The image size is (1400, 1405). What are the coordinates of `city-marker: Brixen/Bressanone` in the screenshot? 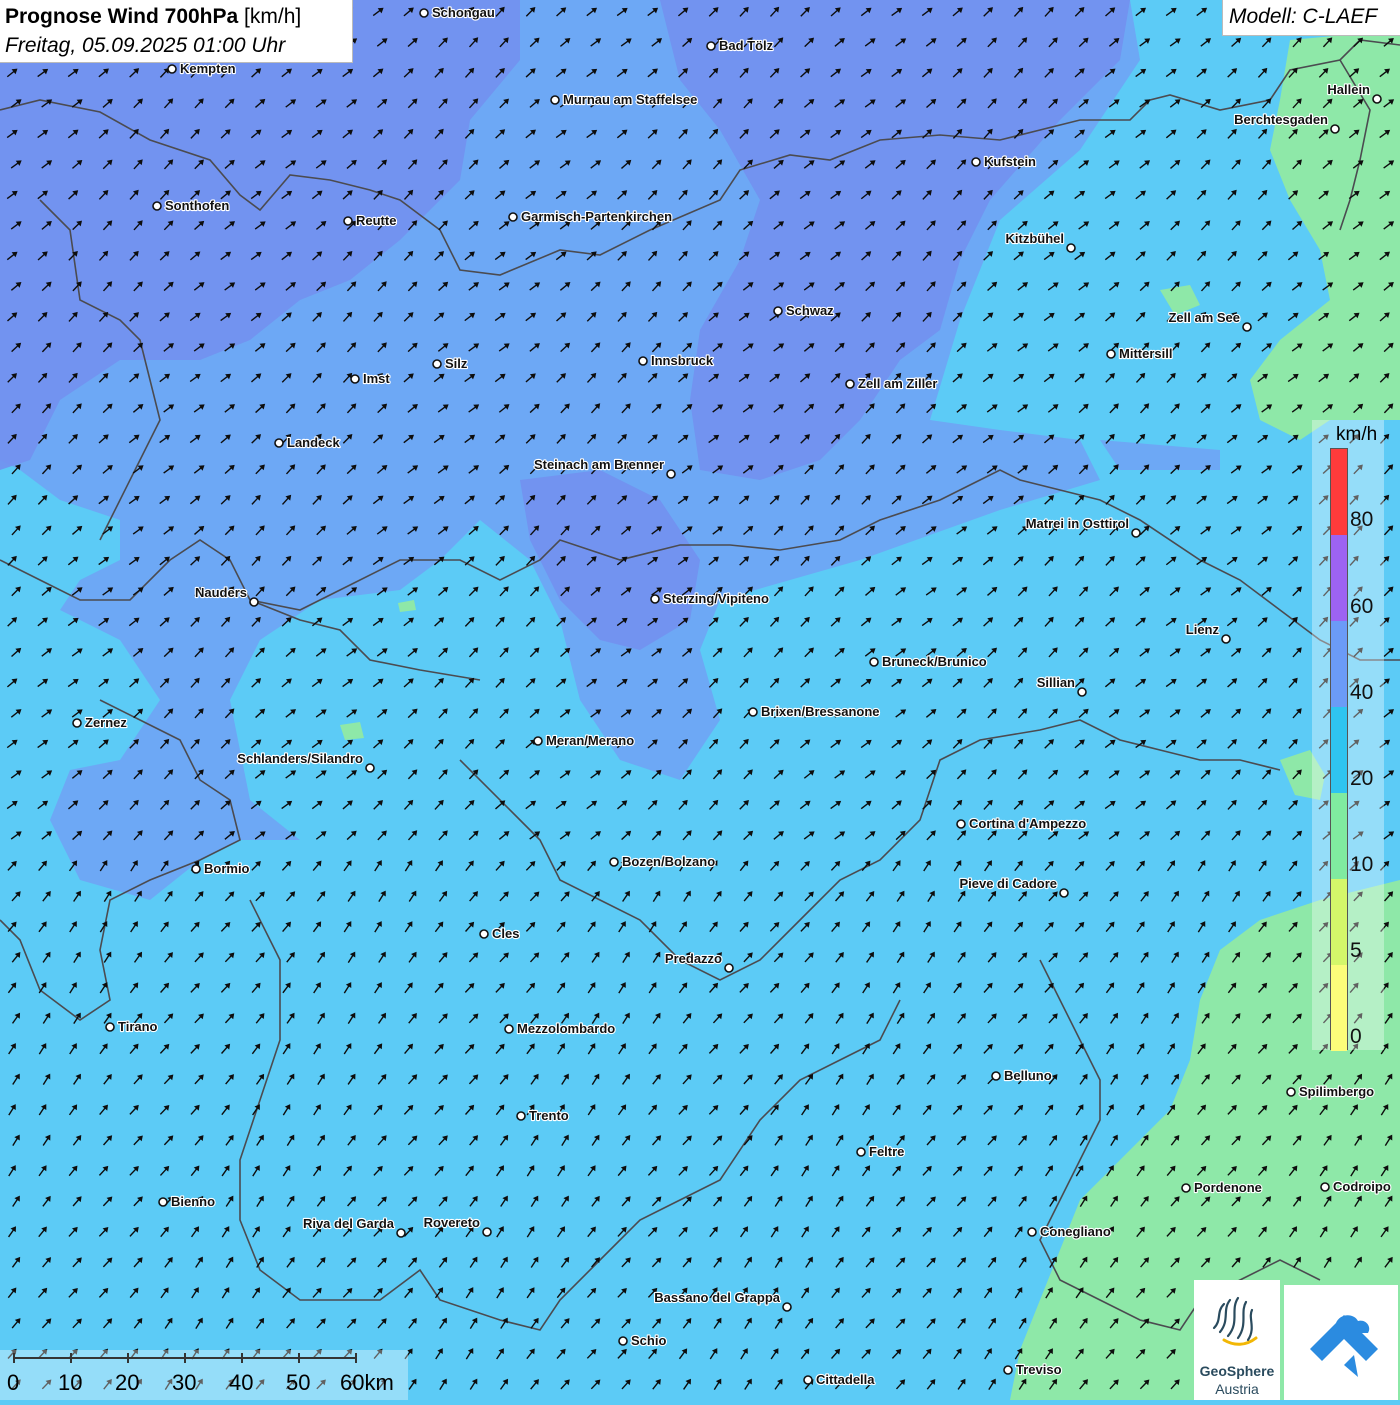 It's located at (814, 711).